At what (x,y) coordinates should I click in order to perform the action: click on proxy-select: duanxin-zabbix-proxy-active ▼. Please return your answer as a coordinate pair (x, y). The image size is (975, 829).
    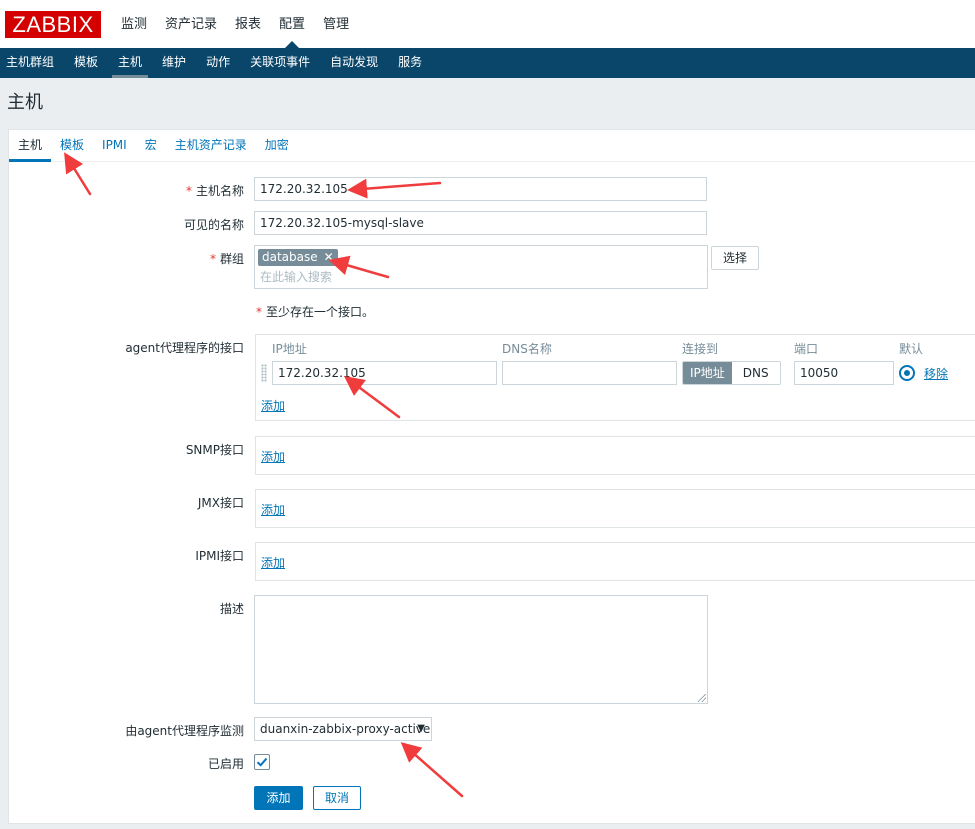
    Looking at the image, I should click on (343, 729).